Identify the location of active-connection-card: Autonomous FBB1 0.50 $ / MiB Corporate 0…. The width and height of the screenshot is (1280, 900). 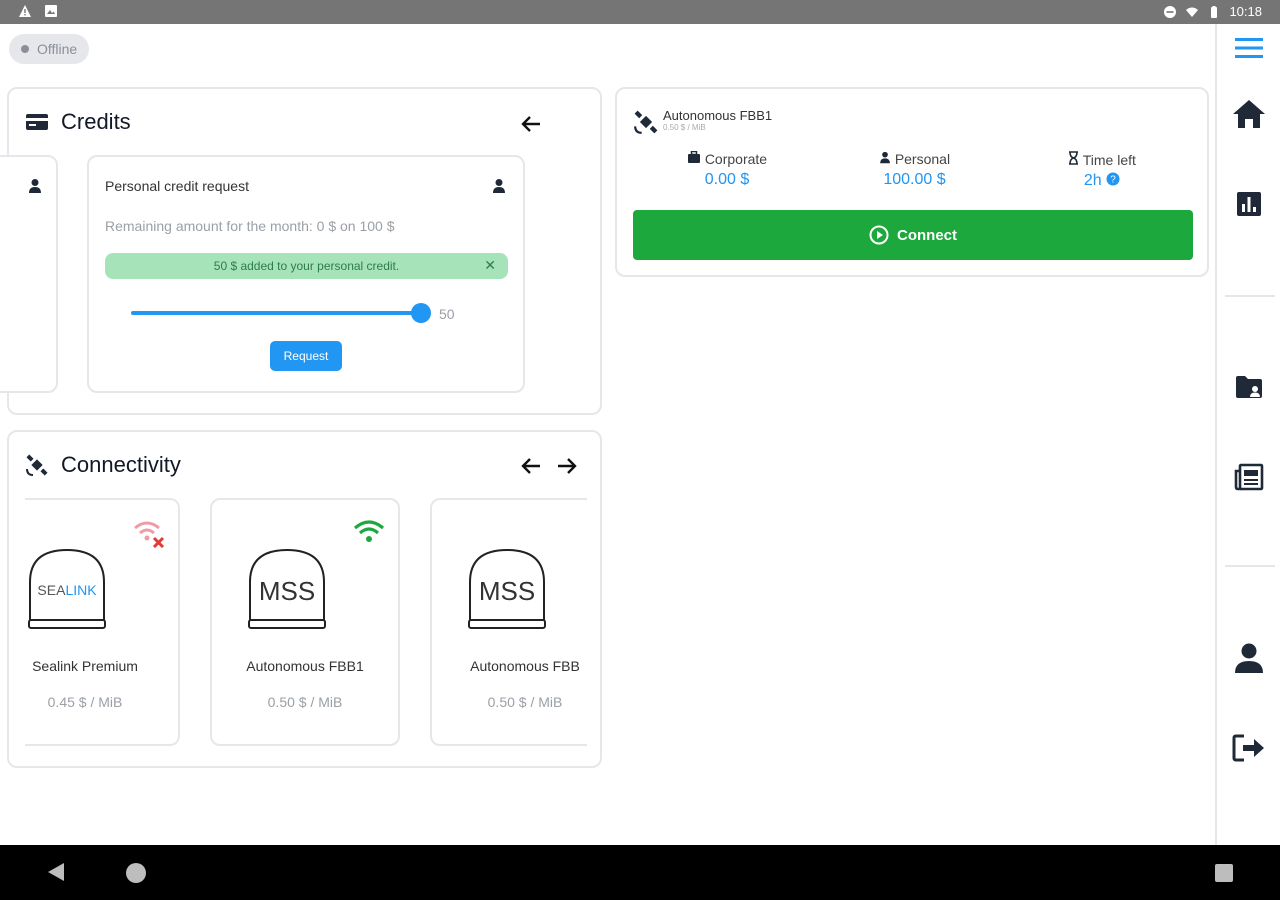
(912, 182).